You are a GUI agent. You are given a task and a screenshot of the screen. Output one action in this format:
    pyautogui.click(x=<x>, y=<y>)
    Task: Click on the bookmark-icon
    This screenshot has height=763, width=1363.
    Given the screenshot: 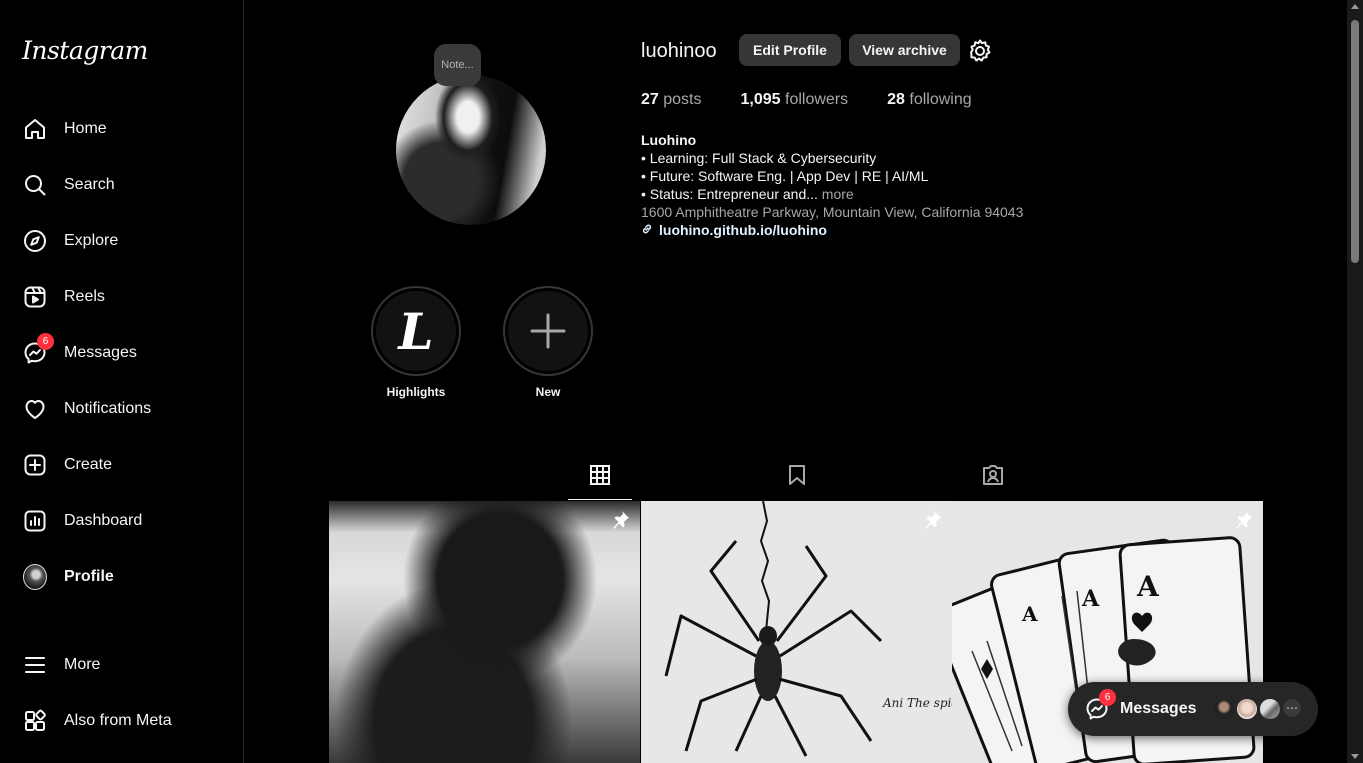 What is the action you would take?
    pyautogui.click(x=797, y=477)
    